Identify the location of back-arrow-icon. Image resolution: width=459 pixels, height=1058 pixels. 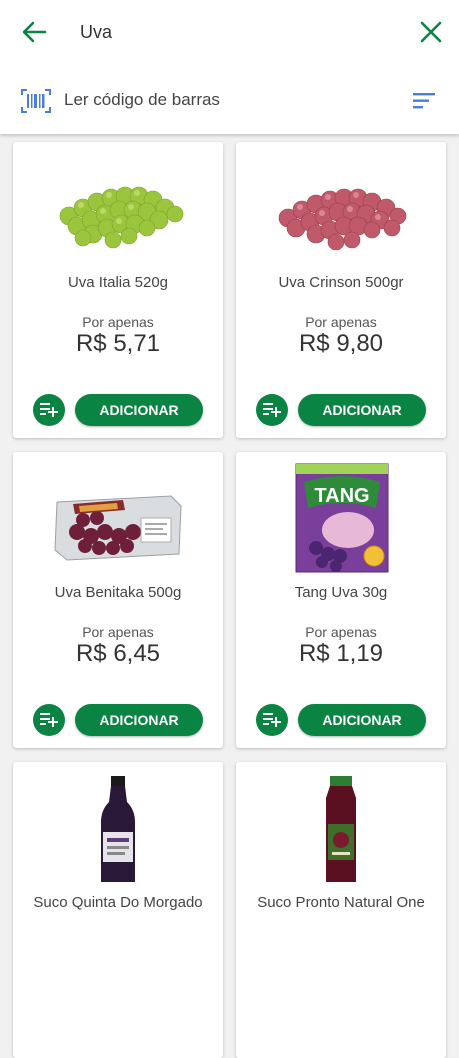
(34, 32).